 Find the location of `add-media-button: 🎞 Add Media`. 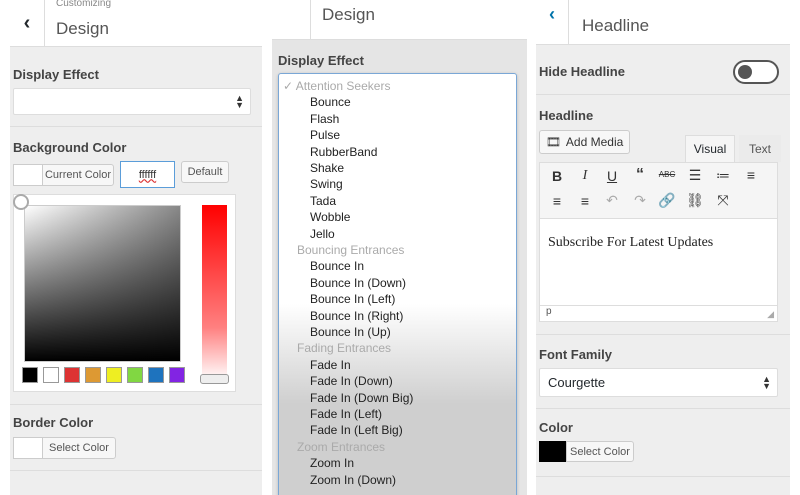

add-media-button: 🎞 Add Media is located at coordinates (584, 142).